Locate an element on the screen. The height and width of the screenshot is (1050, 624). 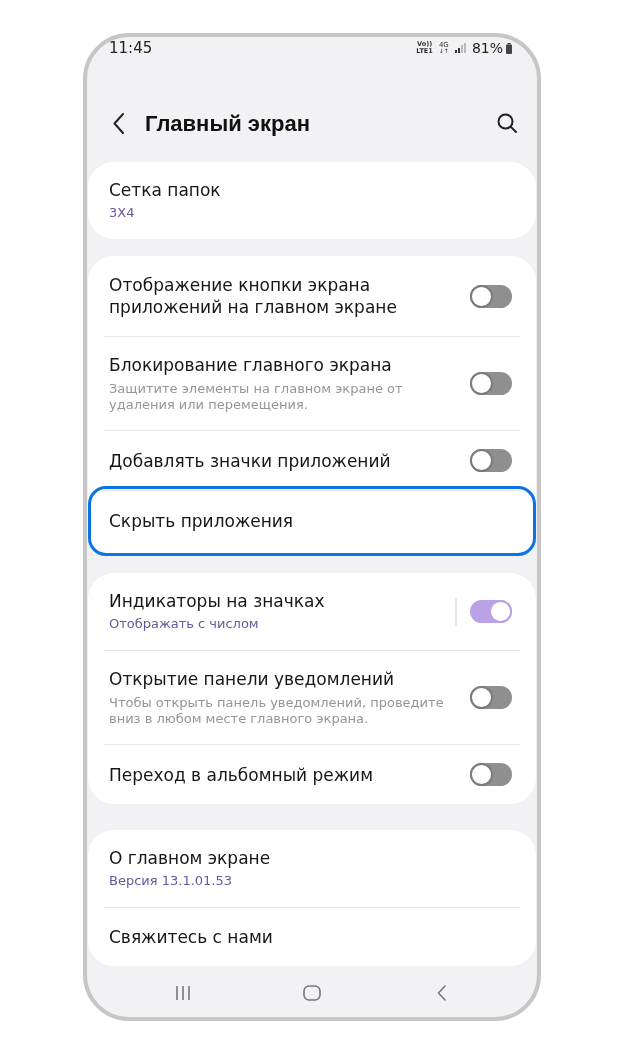
status-time: 11:45 is located at coordinates (131, 48).